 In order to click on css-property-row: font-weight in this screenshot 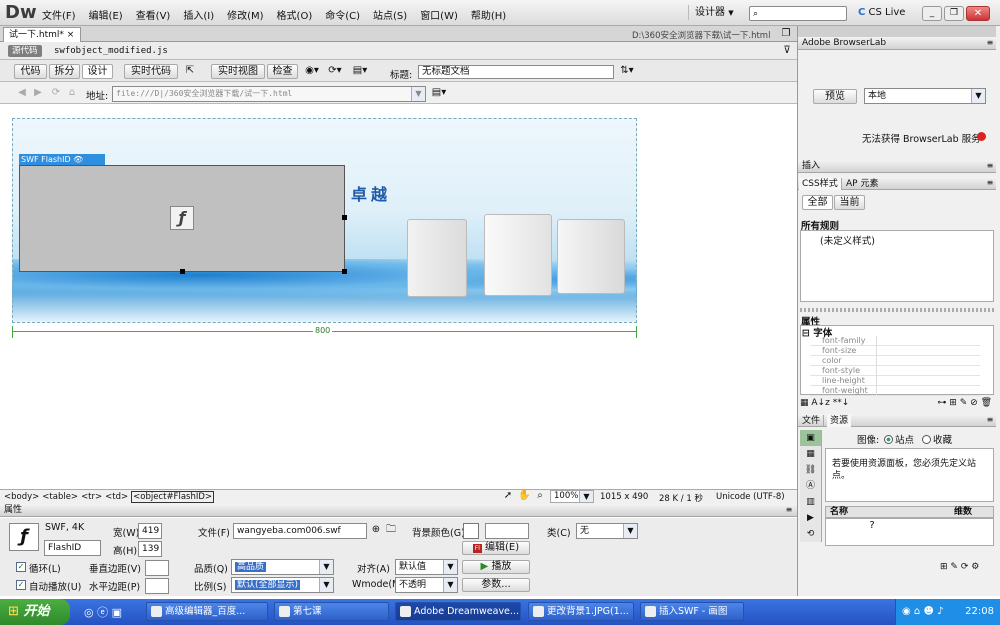, I will do `click(895, 391)`.